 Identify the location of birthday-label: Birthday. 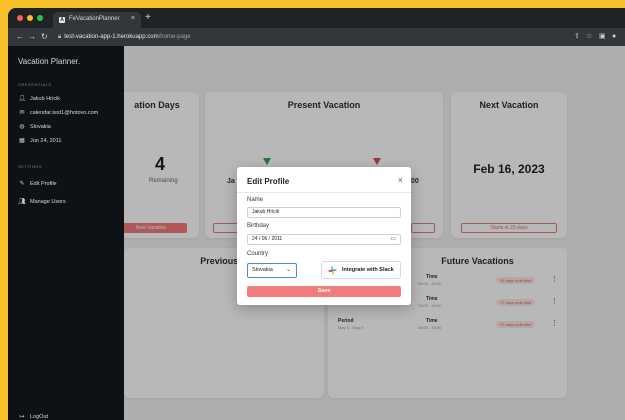
(258, 226).